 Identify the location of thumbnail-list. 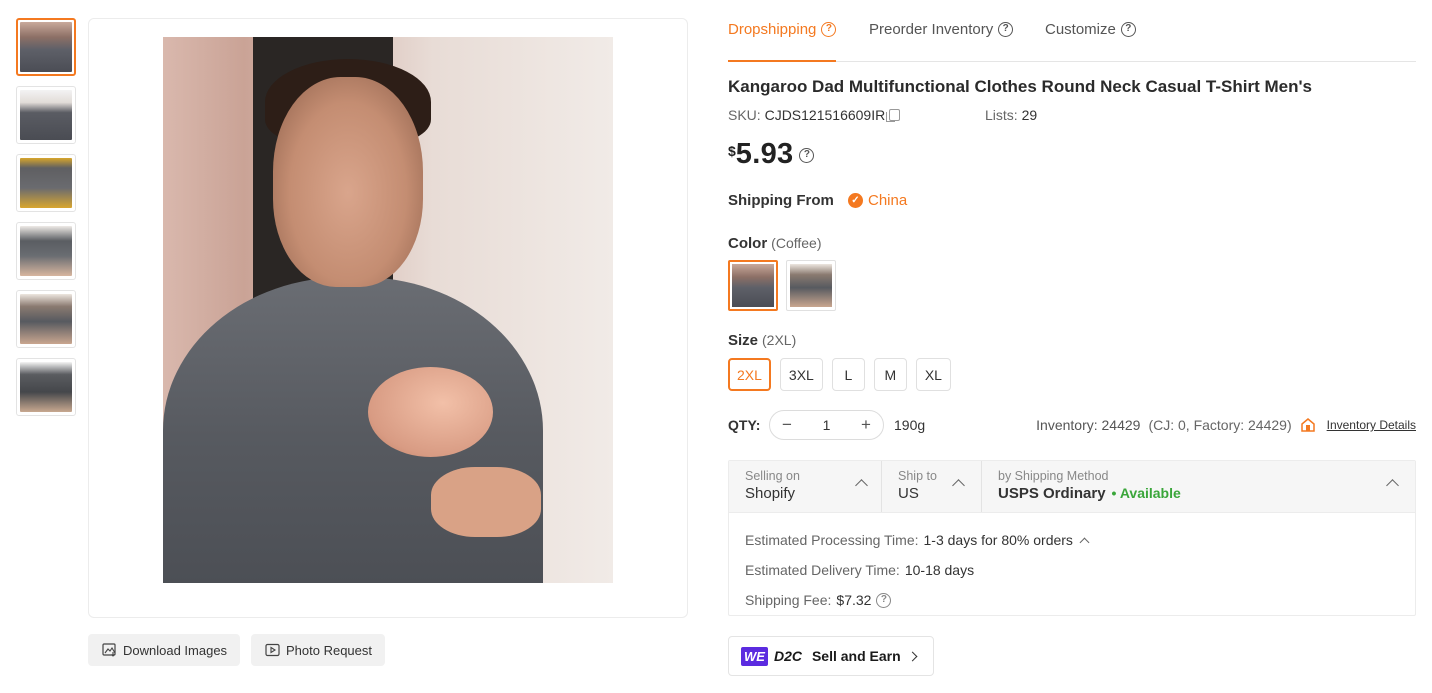
(46, 222).